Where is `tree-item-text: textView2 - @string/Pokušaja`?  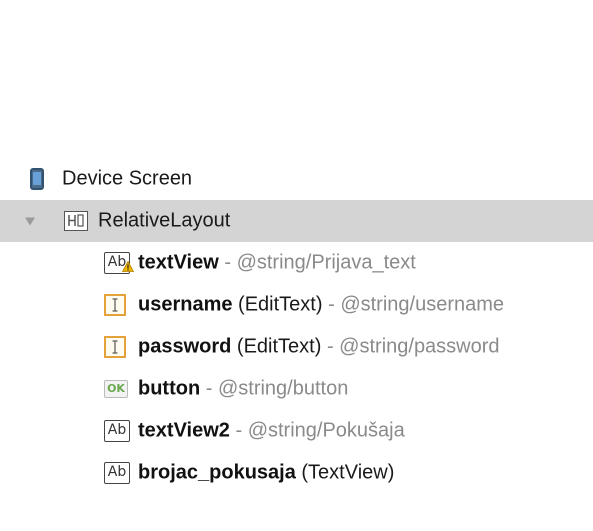
tree-item-text: textView2 - @string/Pokušaja is located at coordinates (271, 431).